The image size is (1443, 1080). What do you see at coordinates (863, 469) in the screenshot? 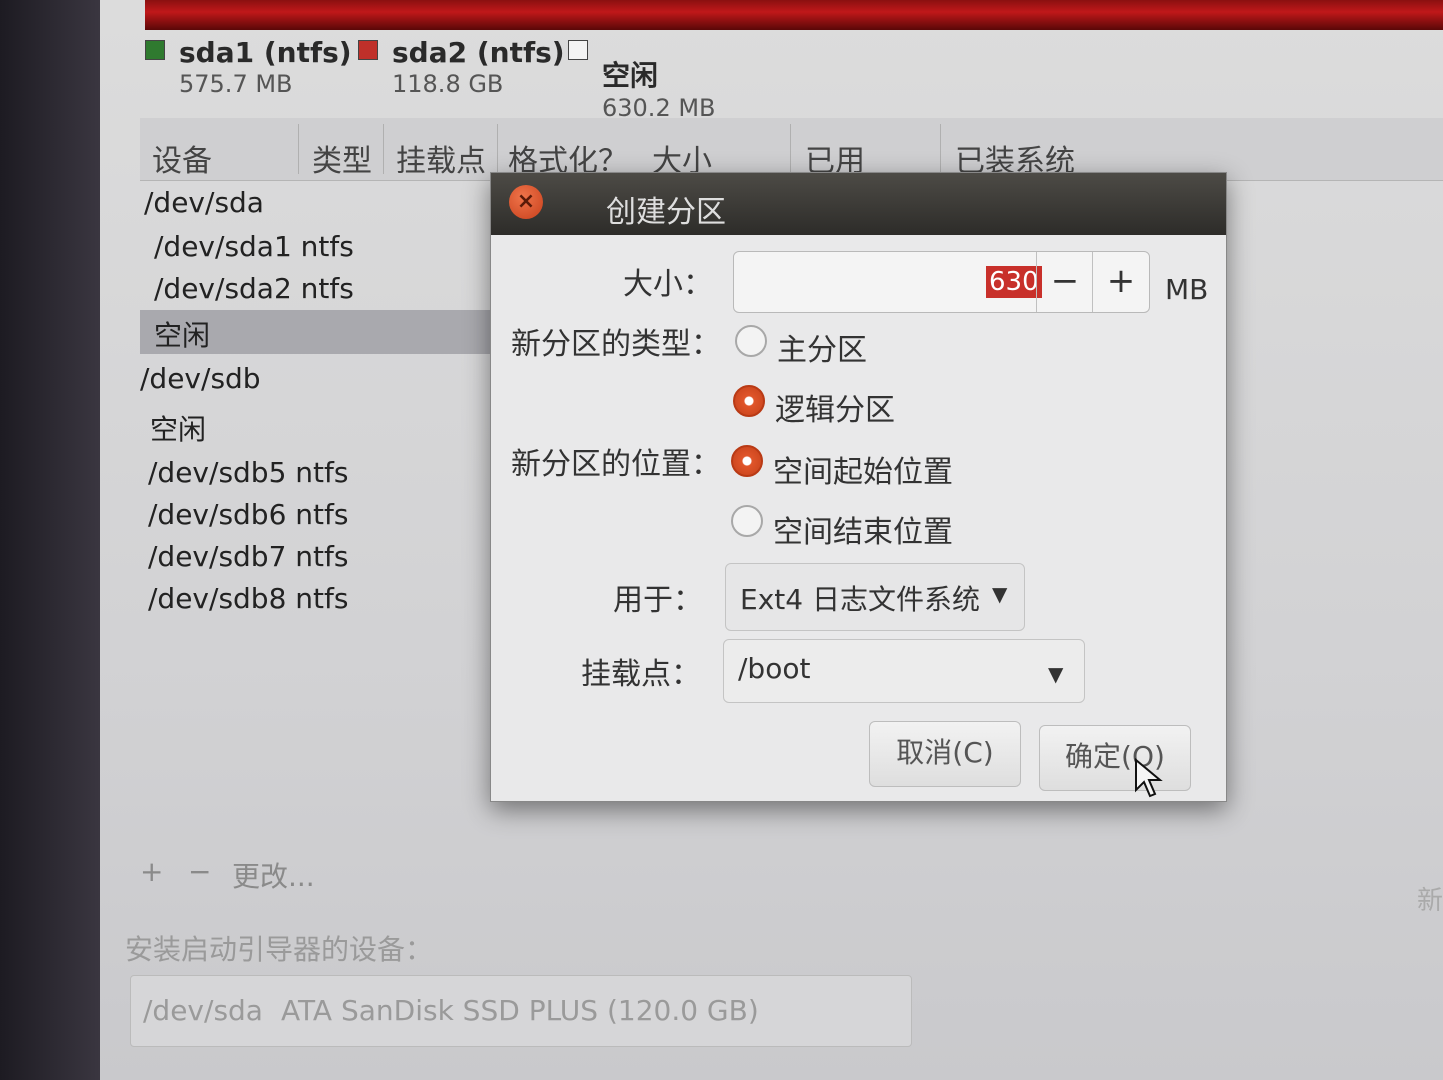
I see `location-start-label: 空间起始位置` at bounding box center [863, 469].